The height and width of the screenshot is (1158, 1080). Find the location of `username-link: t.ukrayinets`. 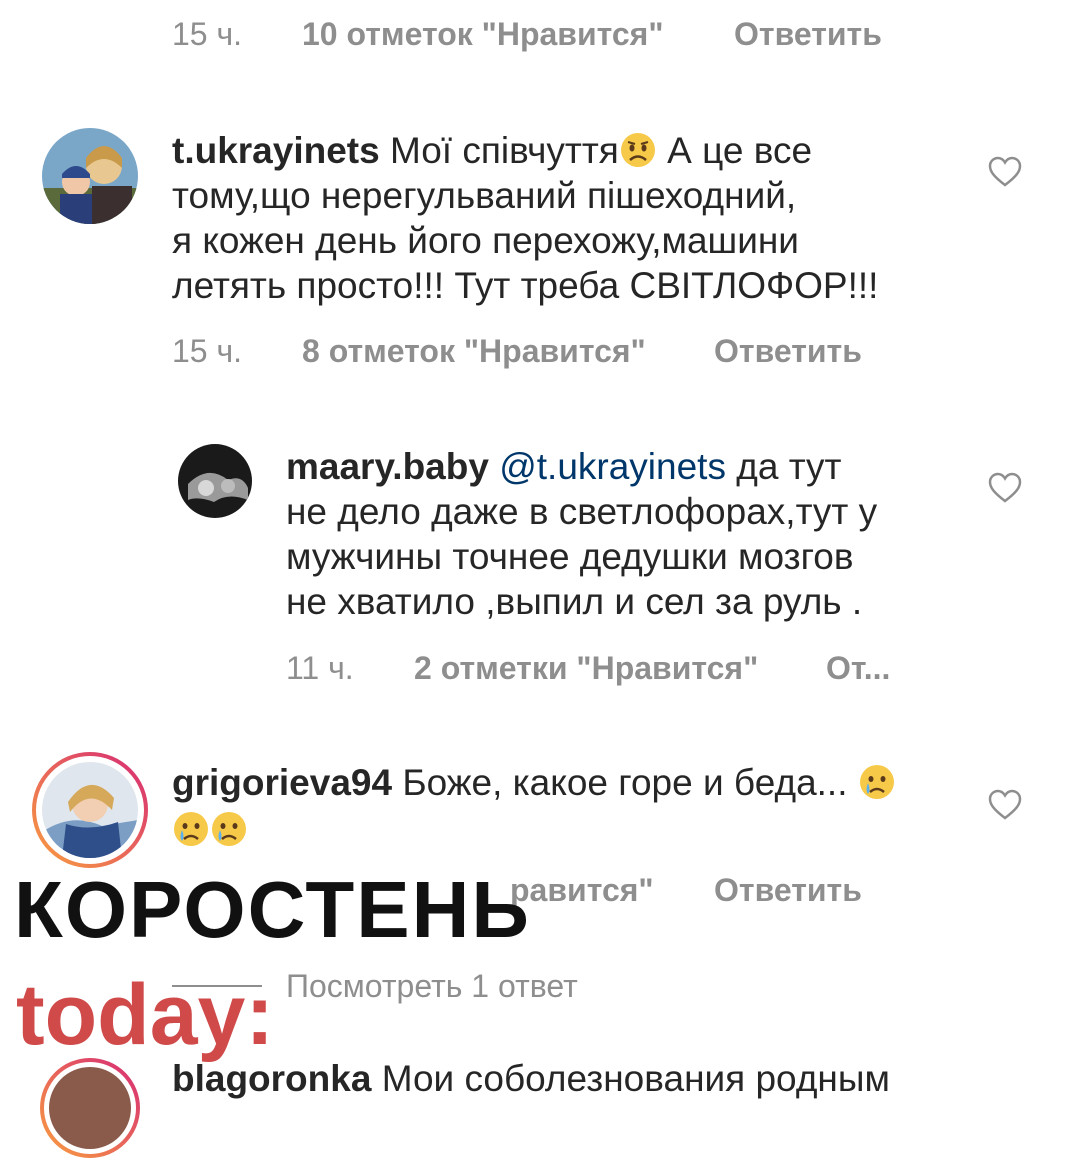

username-link: t.ukrayinets is located at coordinates (276, 150).